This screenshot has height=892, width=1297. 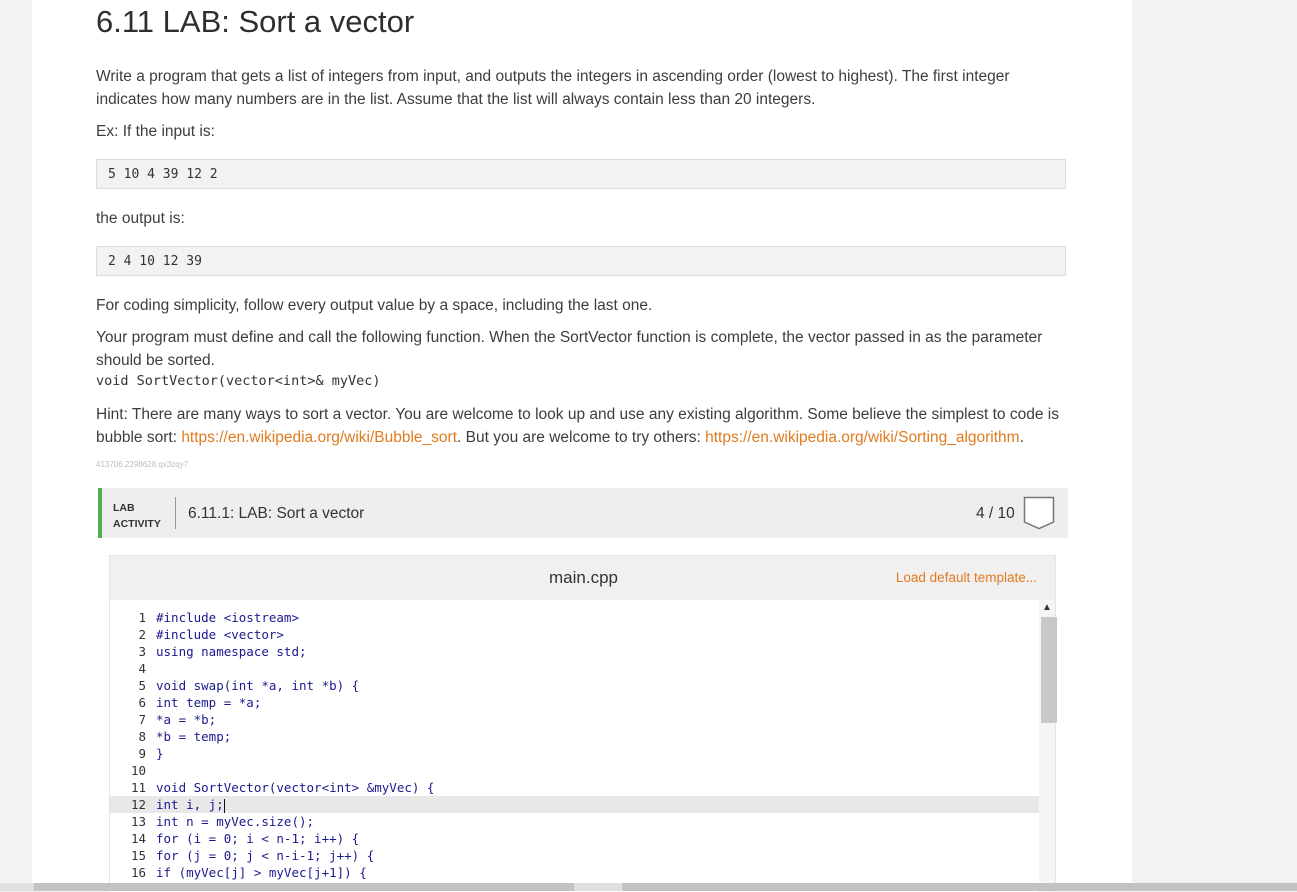 What do you see at coordinates (575, 753) in the screenshot?
I see `code-line: 9}` at bounding box center [575, 753].